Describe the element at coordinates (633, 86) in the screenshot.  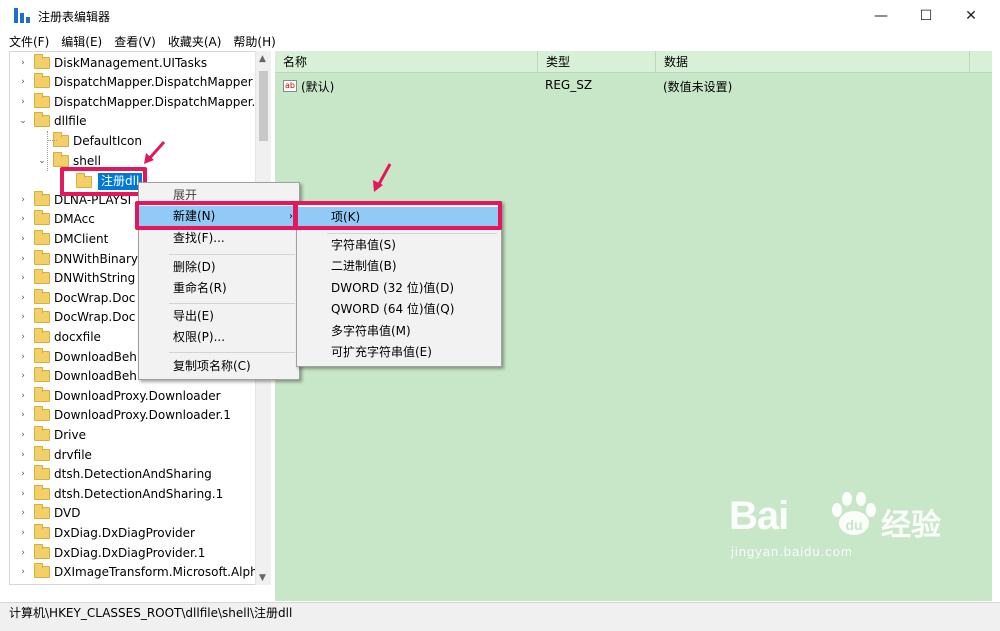
I see `value-row: ab (默认) REG_SZ (数值未设置)` at that location.